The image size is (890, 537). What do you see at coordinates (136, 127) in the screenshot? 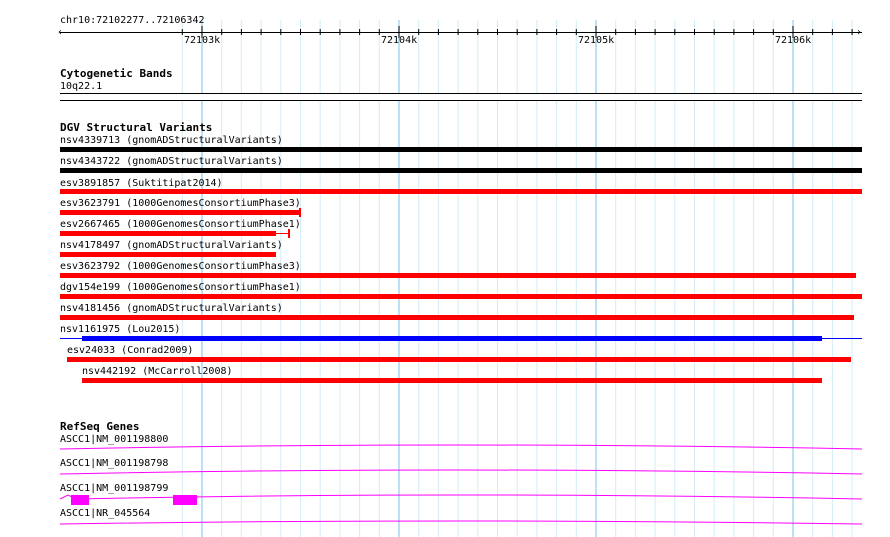
I see `dgv-track-title: DGV Structural Variants` at bounding box center [136, 127].